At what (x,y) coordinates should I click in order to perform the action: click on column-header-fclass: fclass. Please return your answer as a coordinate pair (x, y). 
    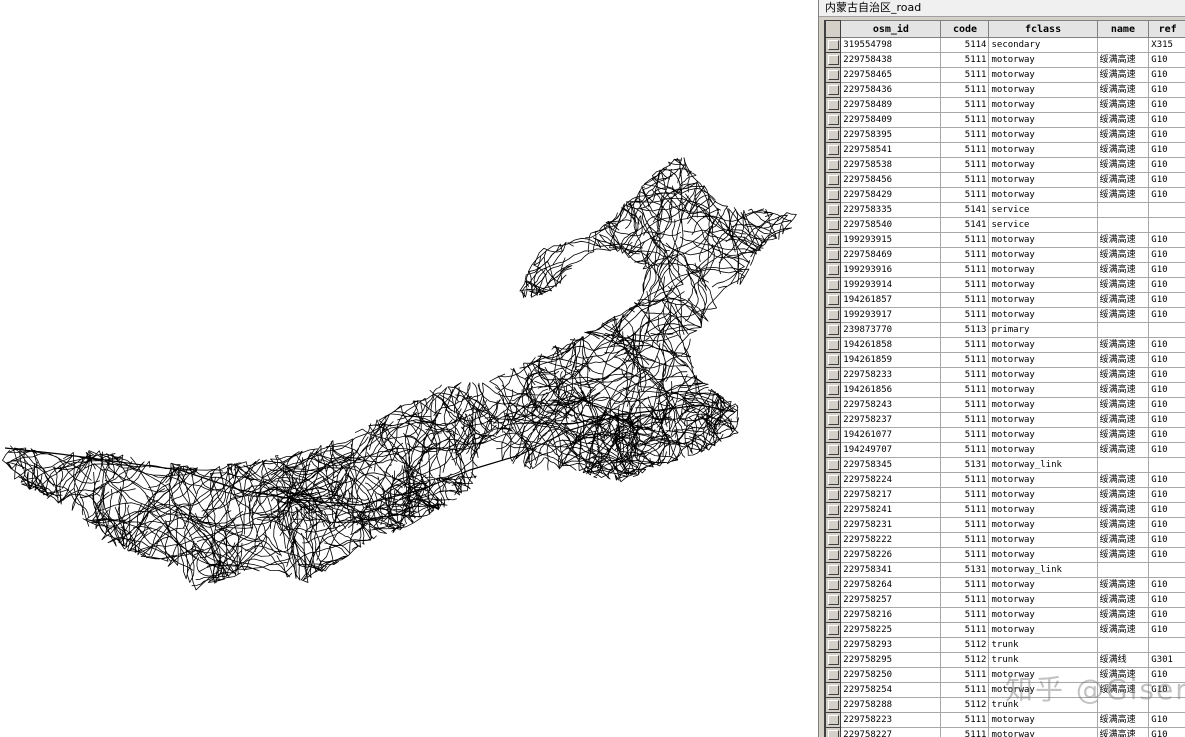
    Looking at the image, I should click on (1043, 29).